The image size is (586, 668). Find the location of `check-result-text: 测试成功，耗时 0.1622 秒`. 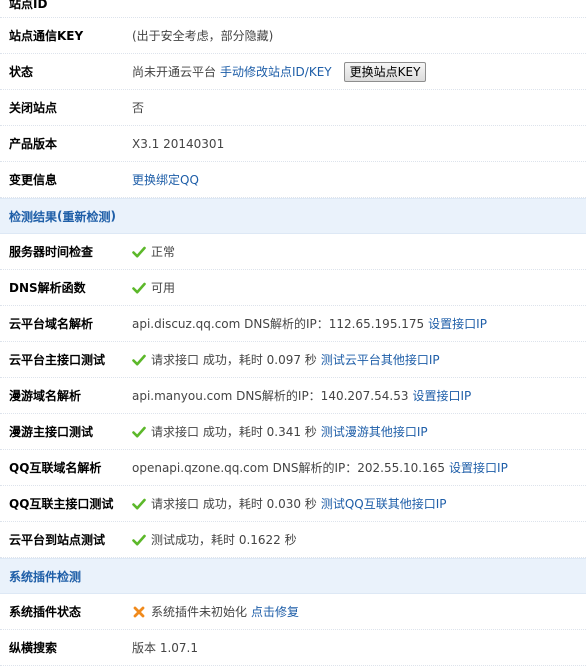

check-result-text: 测试成功，耗时 0.1622 秒 is located at coordinates (224, 540).